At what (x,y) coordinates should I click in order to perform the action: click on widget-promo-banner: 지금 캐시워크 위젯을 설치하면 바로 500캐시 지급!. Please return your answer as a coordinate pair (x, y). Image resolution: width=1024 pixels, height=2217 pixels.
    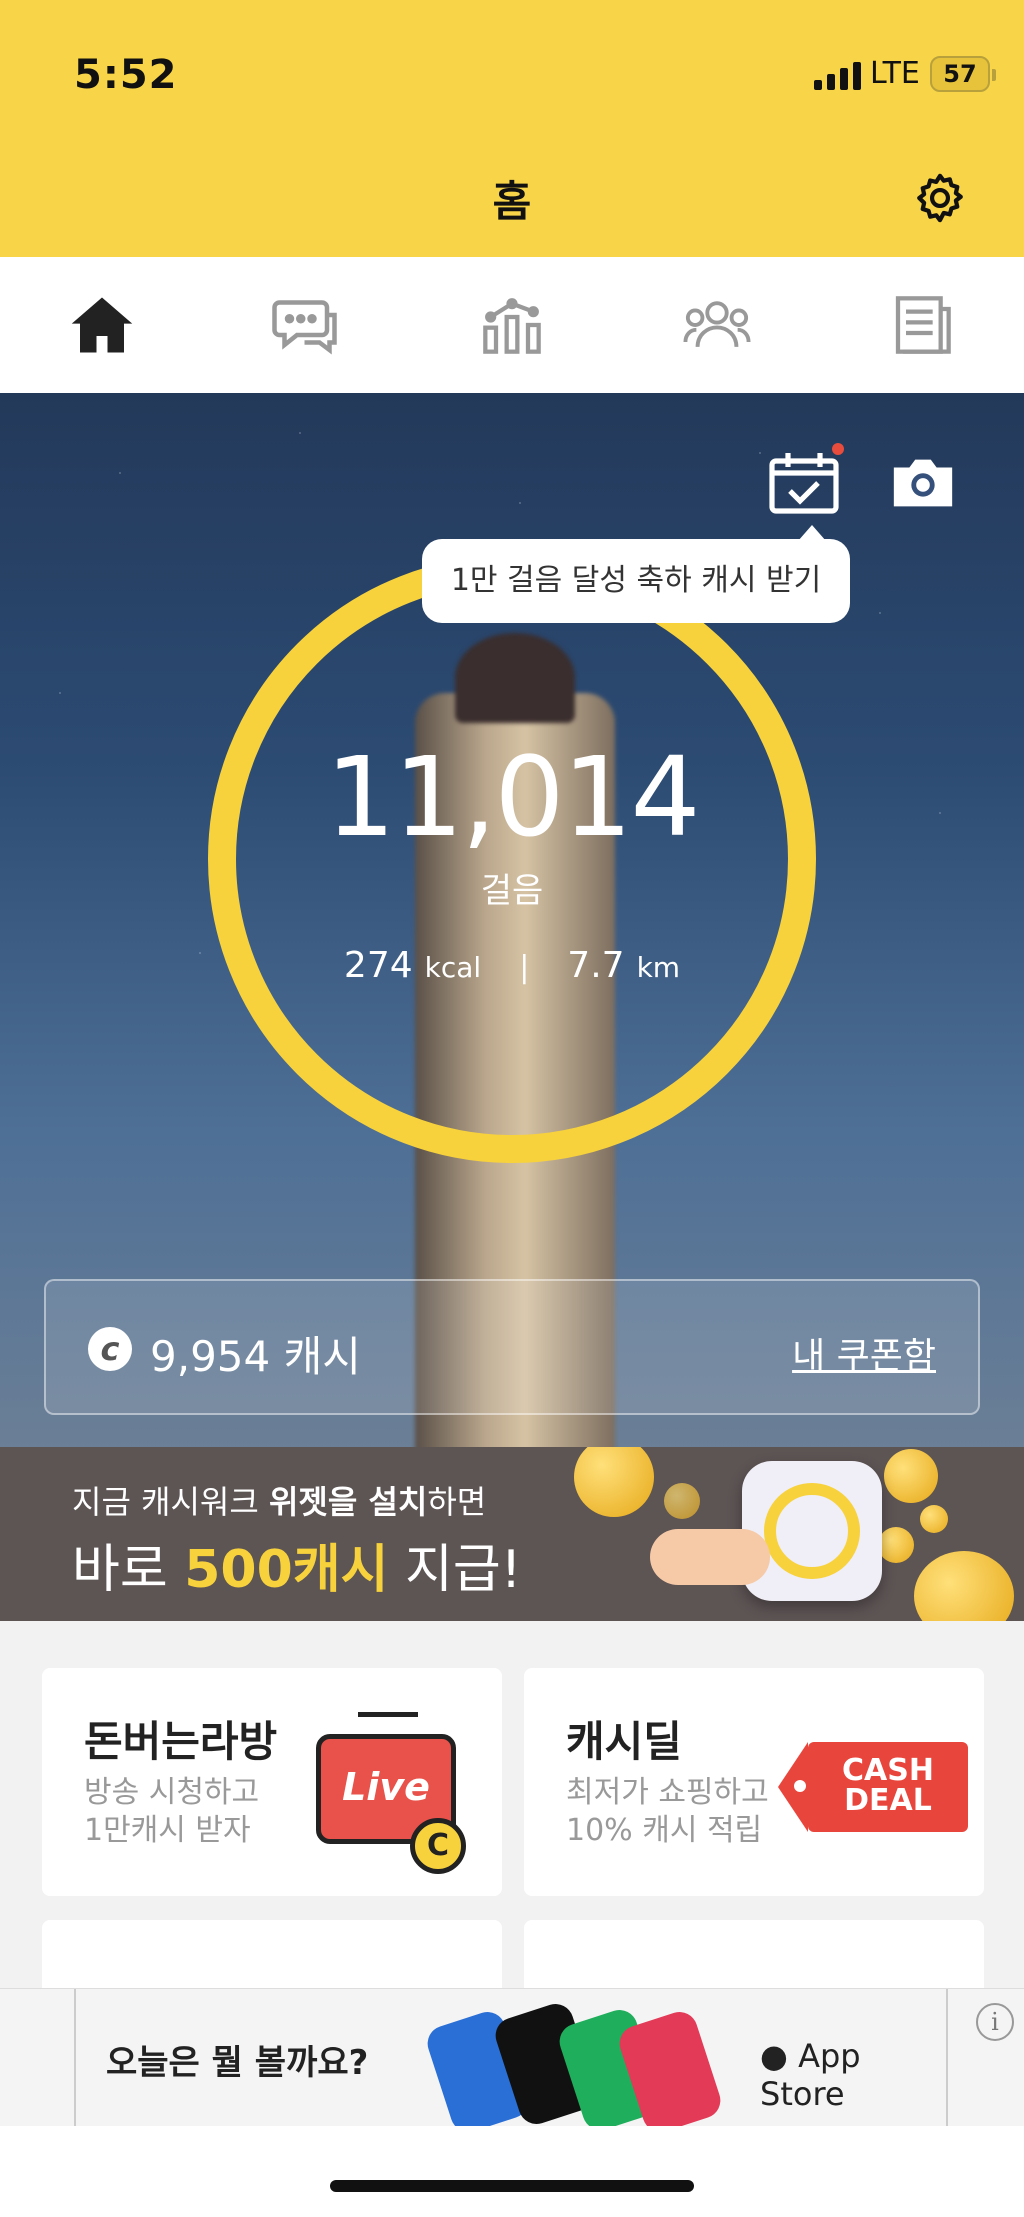
    Looking at the image, I should click on (512, 1534).